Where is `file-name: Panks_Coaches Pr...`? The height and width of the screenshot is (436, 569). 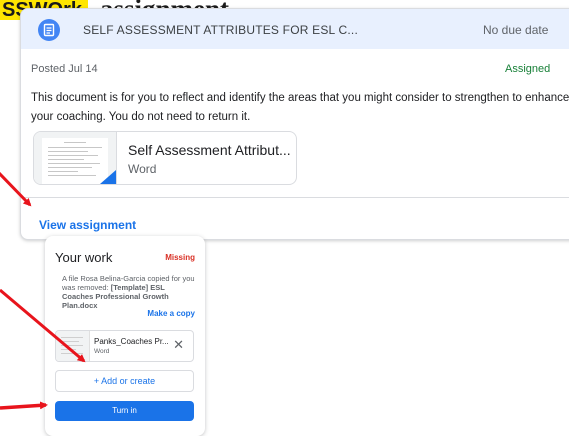
file-name: Panks_Coaches Pr... is located at coordinates (131, 341).